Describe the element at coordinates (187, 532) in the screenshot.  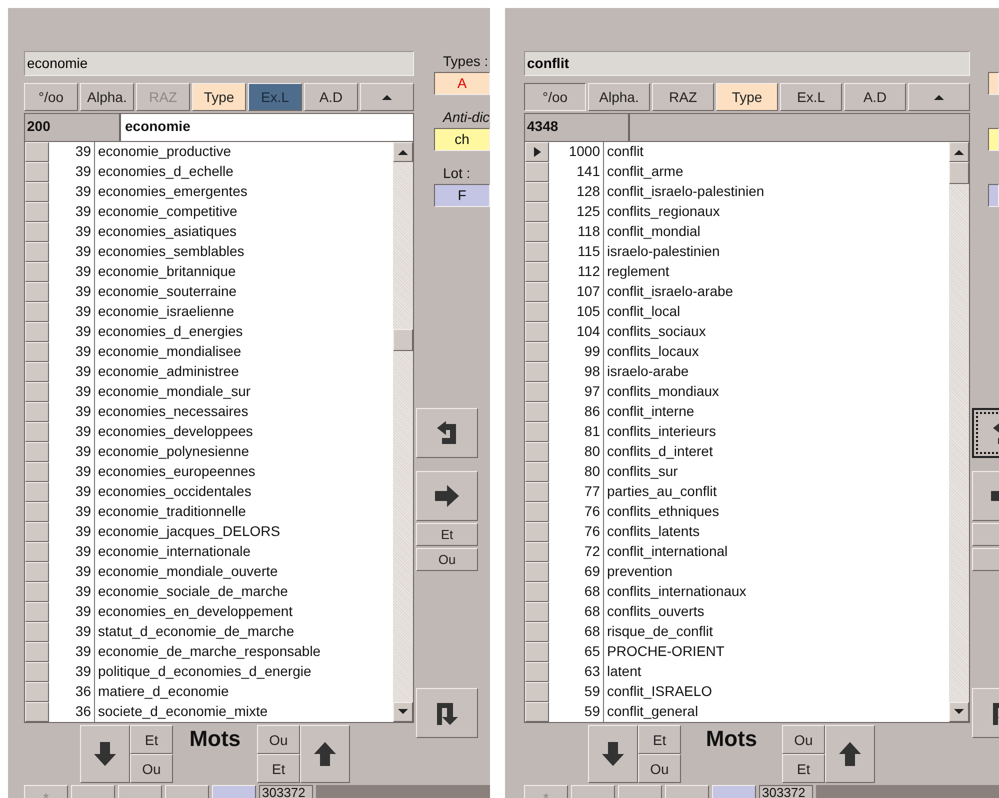
I see `term-cell: economie_jacques_DELORS` at that location.